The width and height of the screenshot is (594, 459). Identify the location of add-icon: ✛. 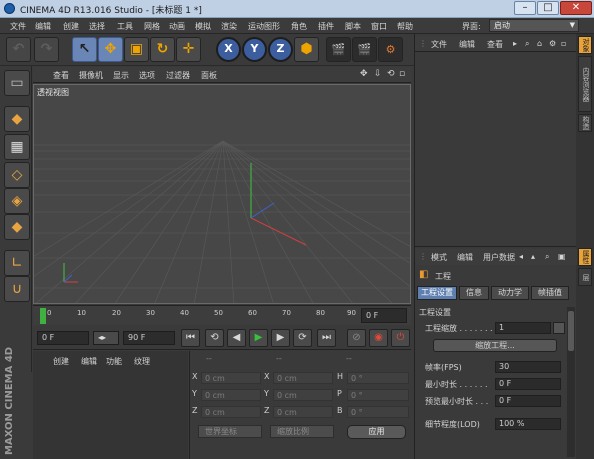
(188, 49).